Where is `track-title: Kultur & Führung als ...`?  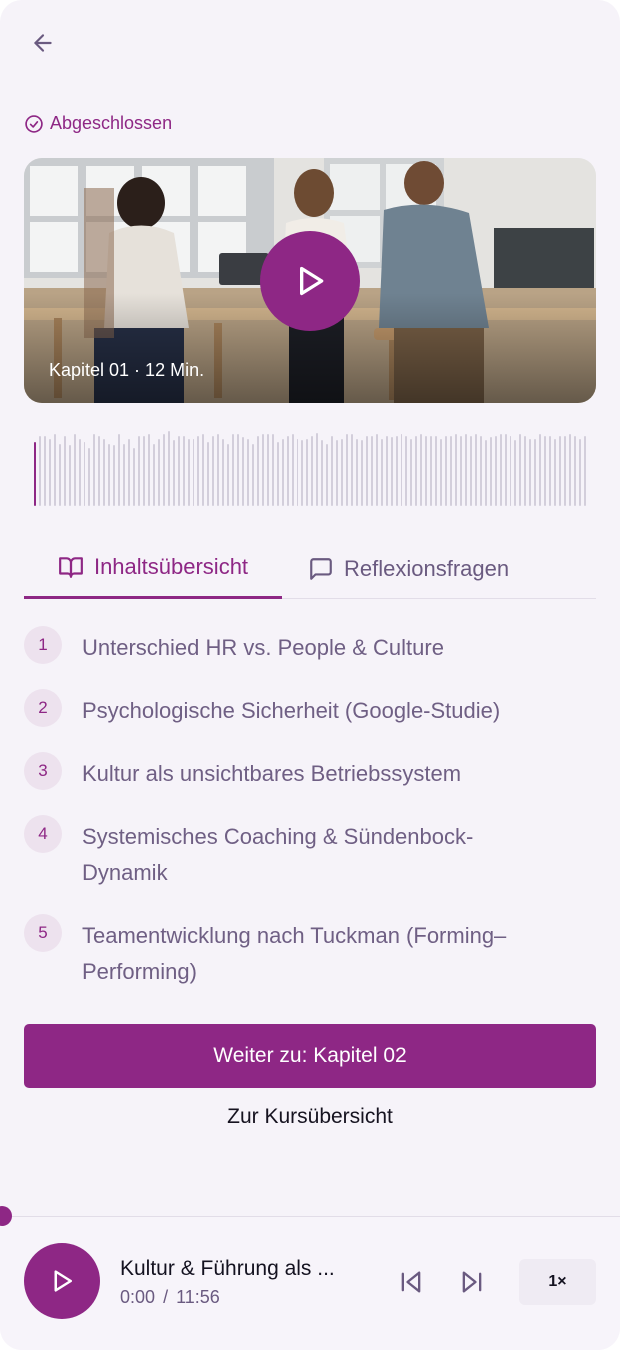 track-title: Kultur & Führung als ... is located at coordinates (227, 1268).